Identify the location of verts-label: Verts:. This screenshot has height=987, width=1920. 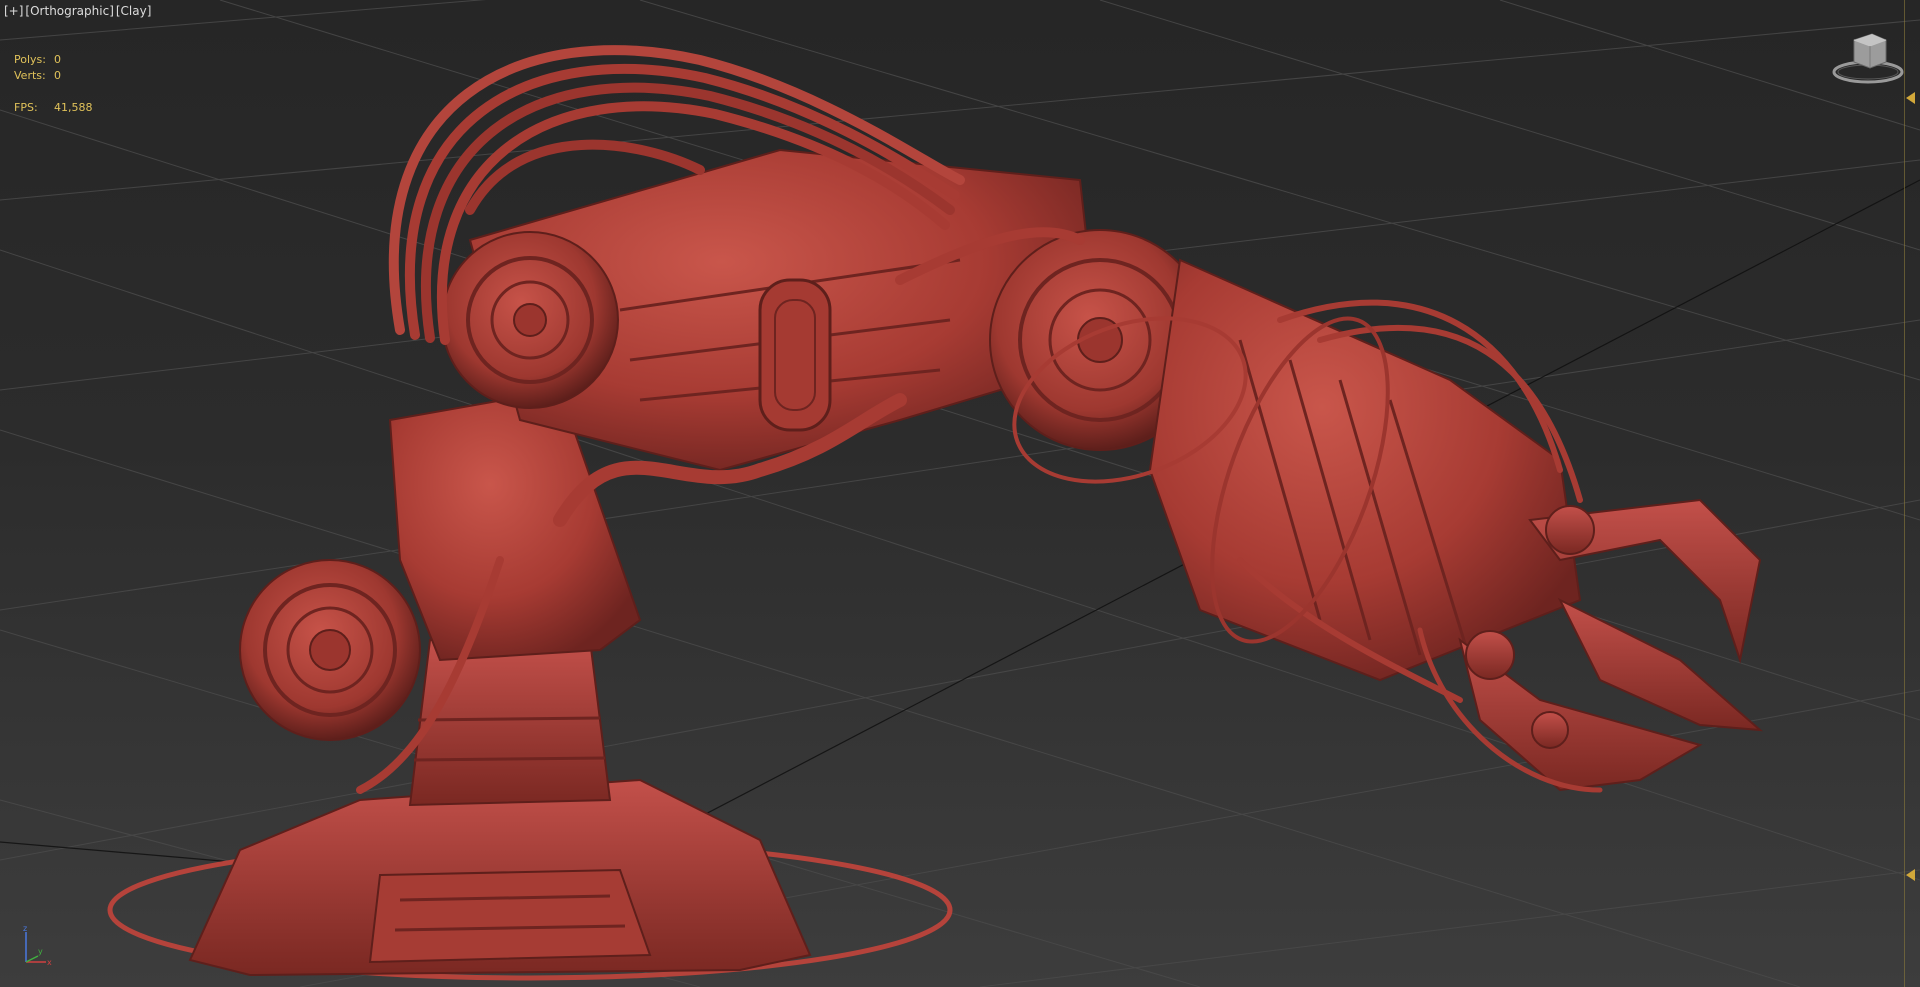
(30, 75).